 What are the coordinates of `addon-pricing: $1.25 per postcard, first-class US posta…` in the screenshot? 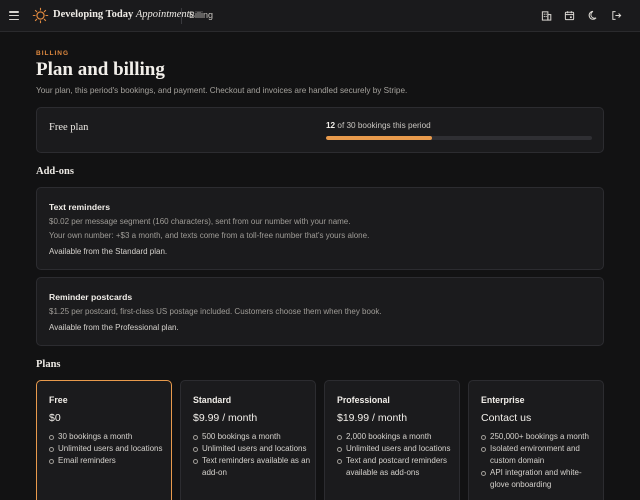 It's located at (215, 311).